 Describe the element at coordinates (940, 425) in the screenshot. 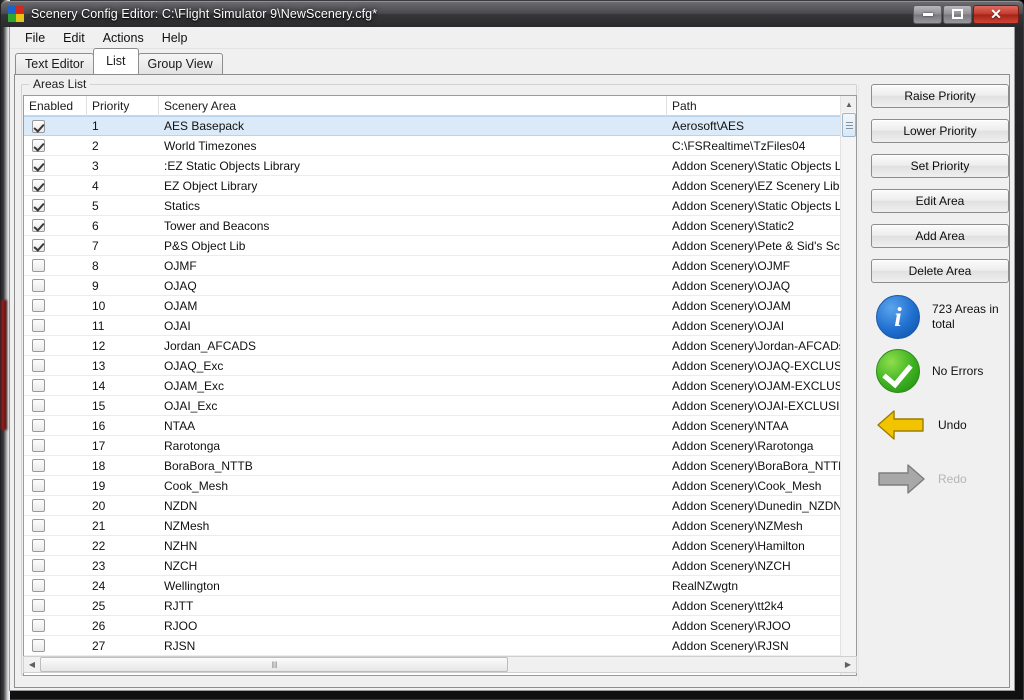

I see `undo-action: Undo` at that location.